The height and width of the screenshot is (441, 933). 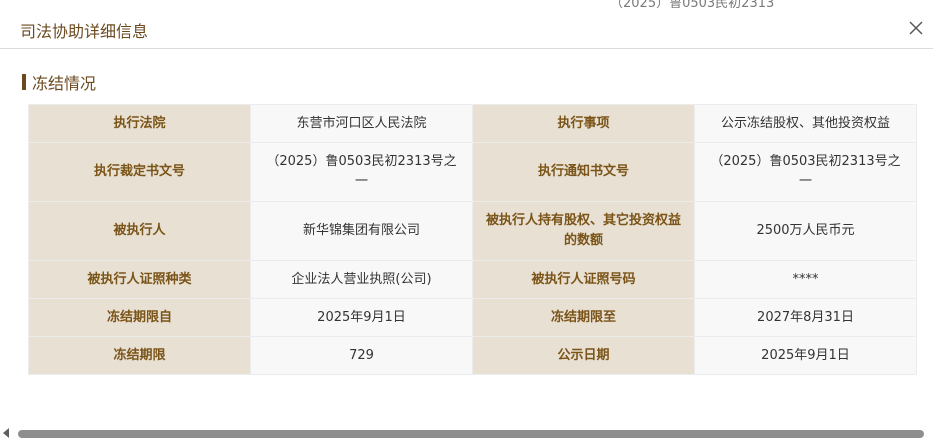 I want to click on field-label-court: 执行法院, so click(x=139, y=123).